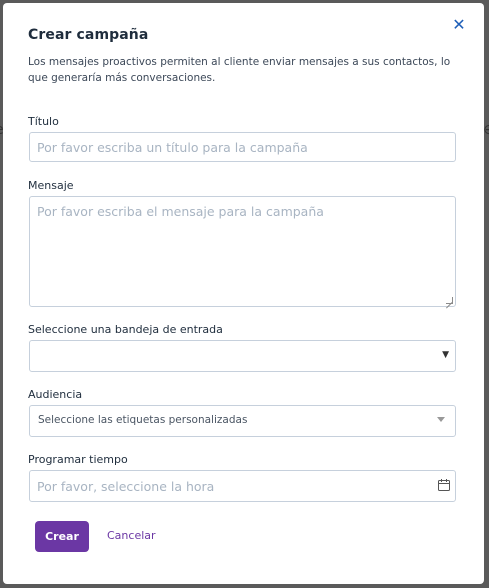  Describe the element at coordinates (55, 394) in the screenshot. I see `audience-label: Audiencia` at that location.